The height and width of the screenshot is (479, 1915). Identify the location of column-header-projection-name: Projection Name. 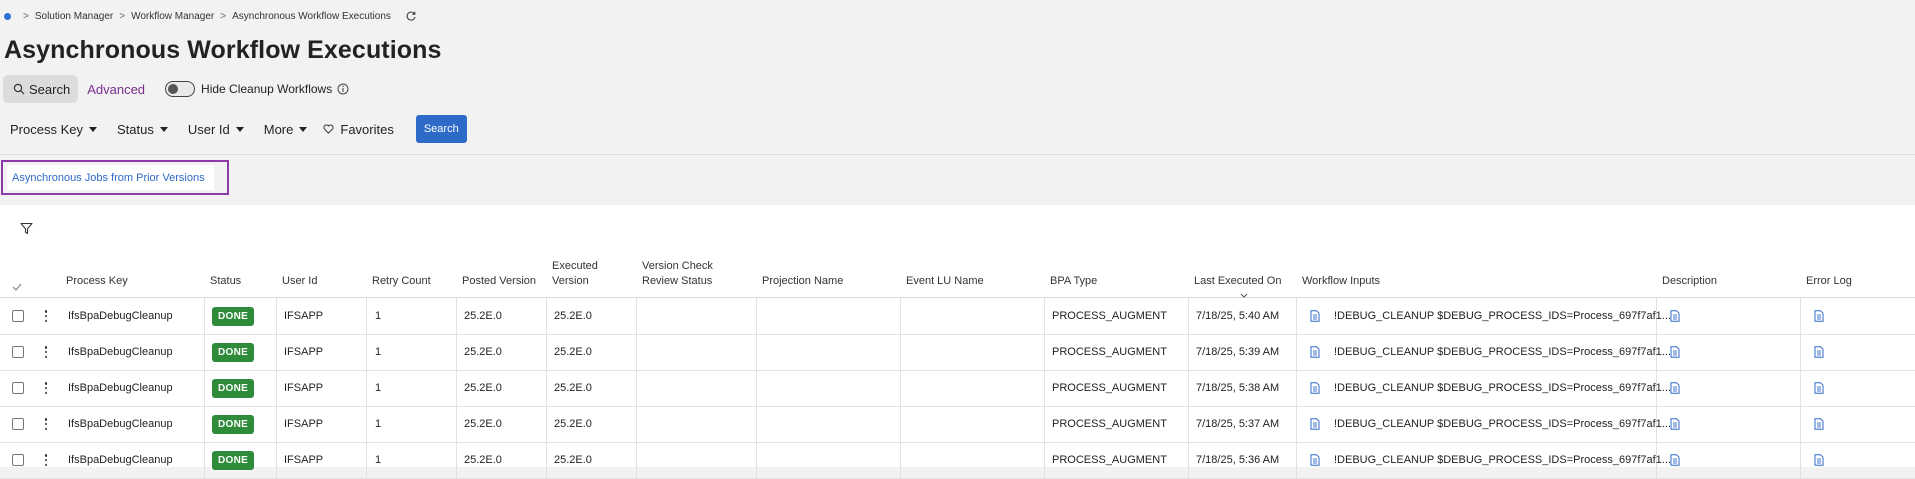
(802, 281).